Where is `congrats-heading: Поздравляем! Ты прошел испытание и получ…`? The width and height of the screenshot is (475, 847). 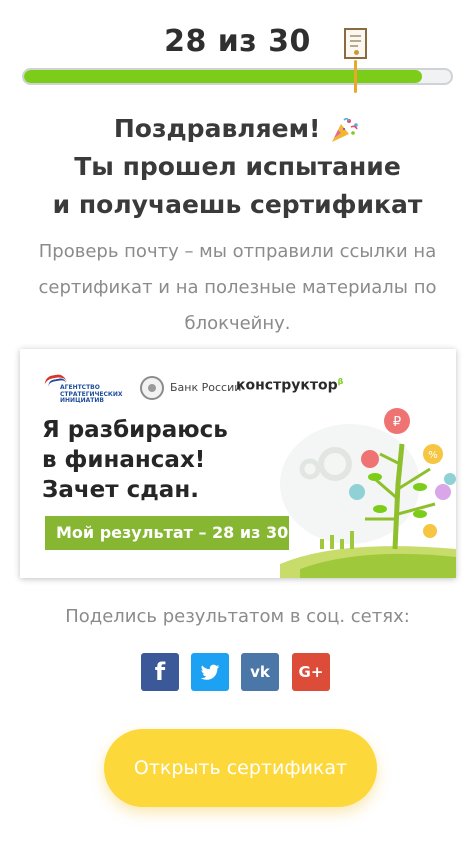
congrats-heading: Поздравляем! Ты прошел испытание и получ… is located at coordinates (237, 167).